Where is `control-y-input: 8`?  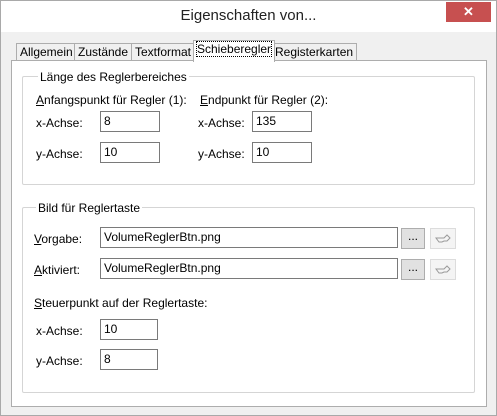 control-y-input: 8 is located at coordinates (129, 359).